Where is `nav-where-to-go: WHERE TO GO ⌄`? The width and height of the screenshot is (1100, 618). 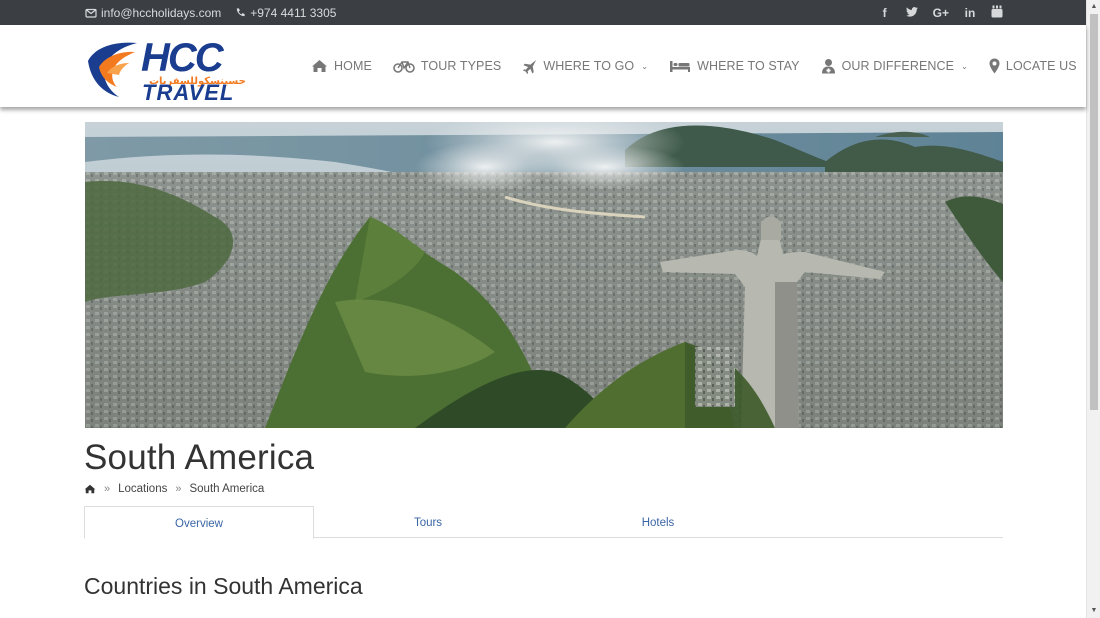 nav-where-to-go: WHERE TO GO ⌄ is located at coordinates (585, 66).